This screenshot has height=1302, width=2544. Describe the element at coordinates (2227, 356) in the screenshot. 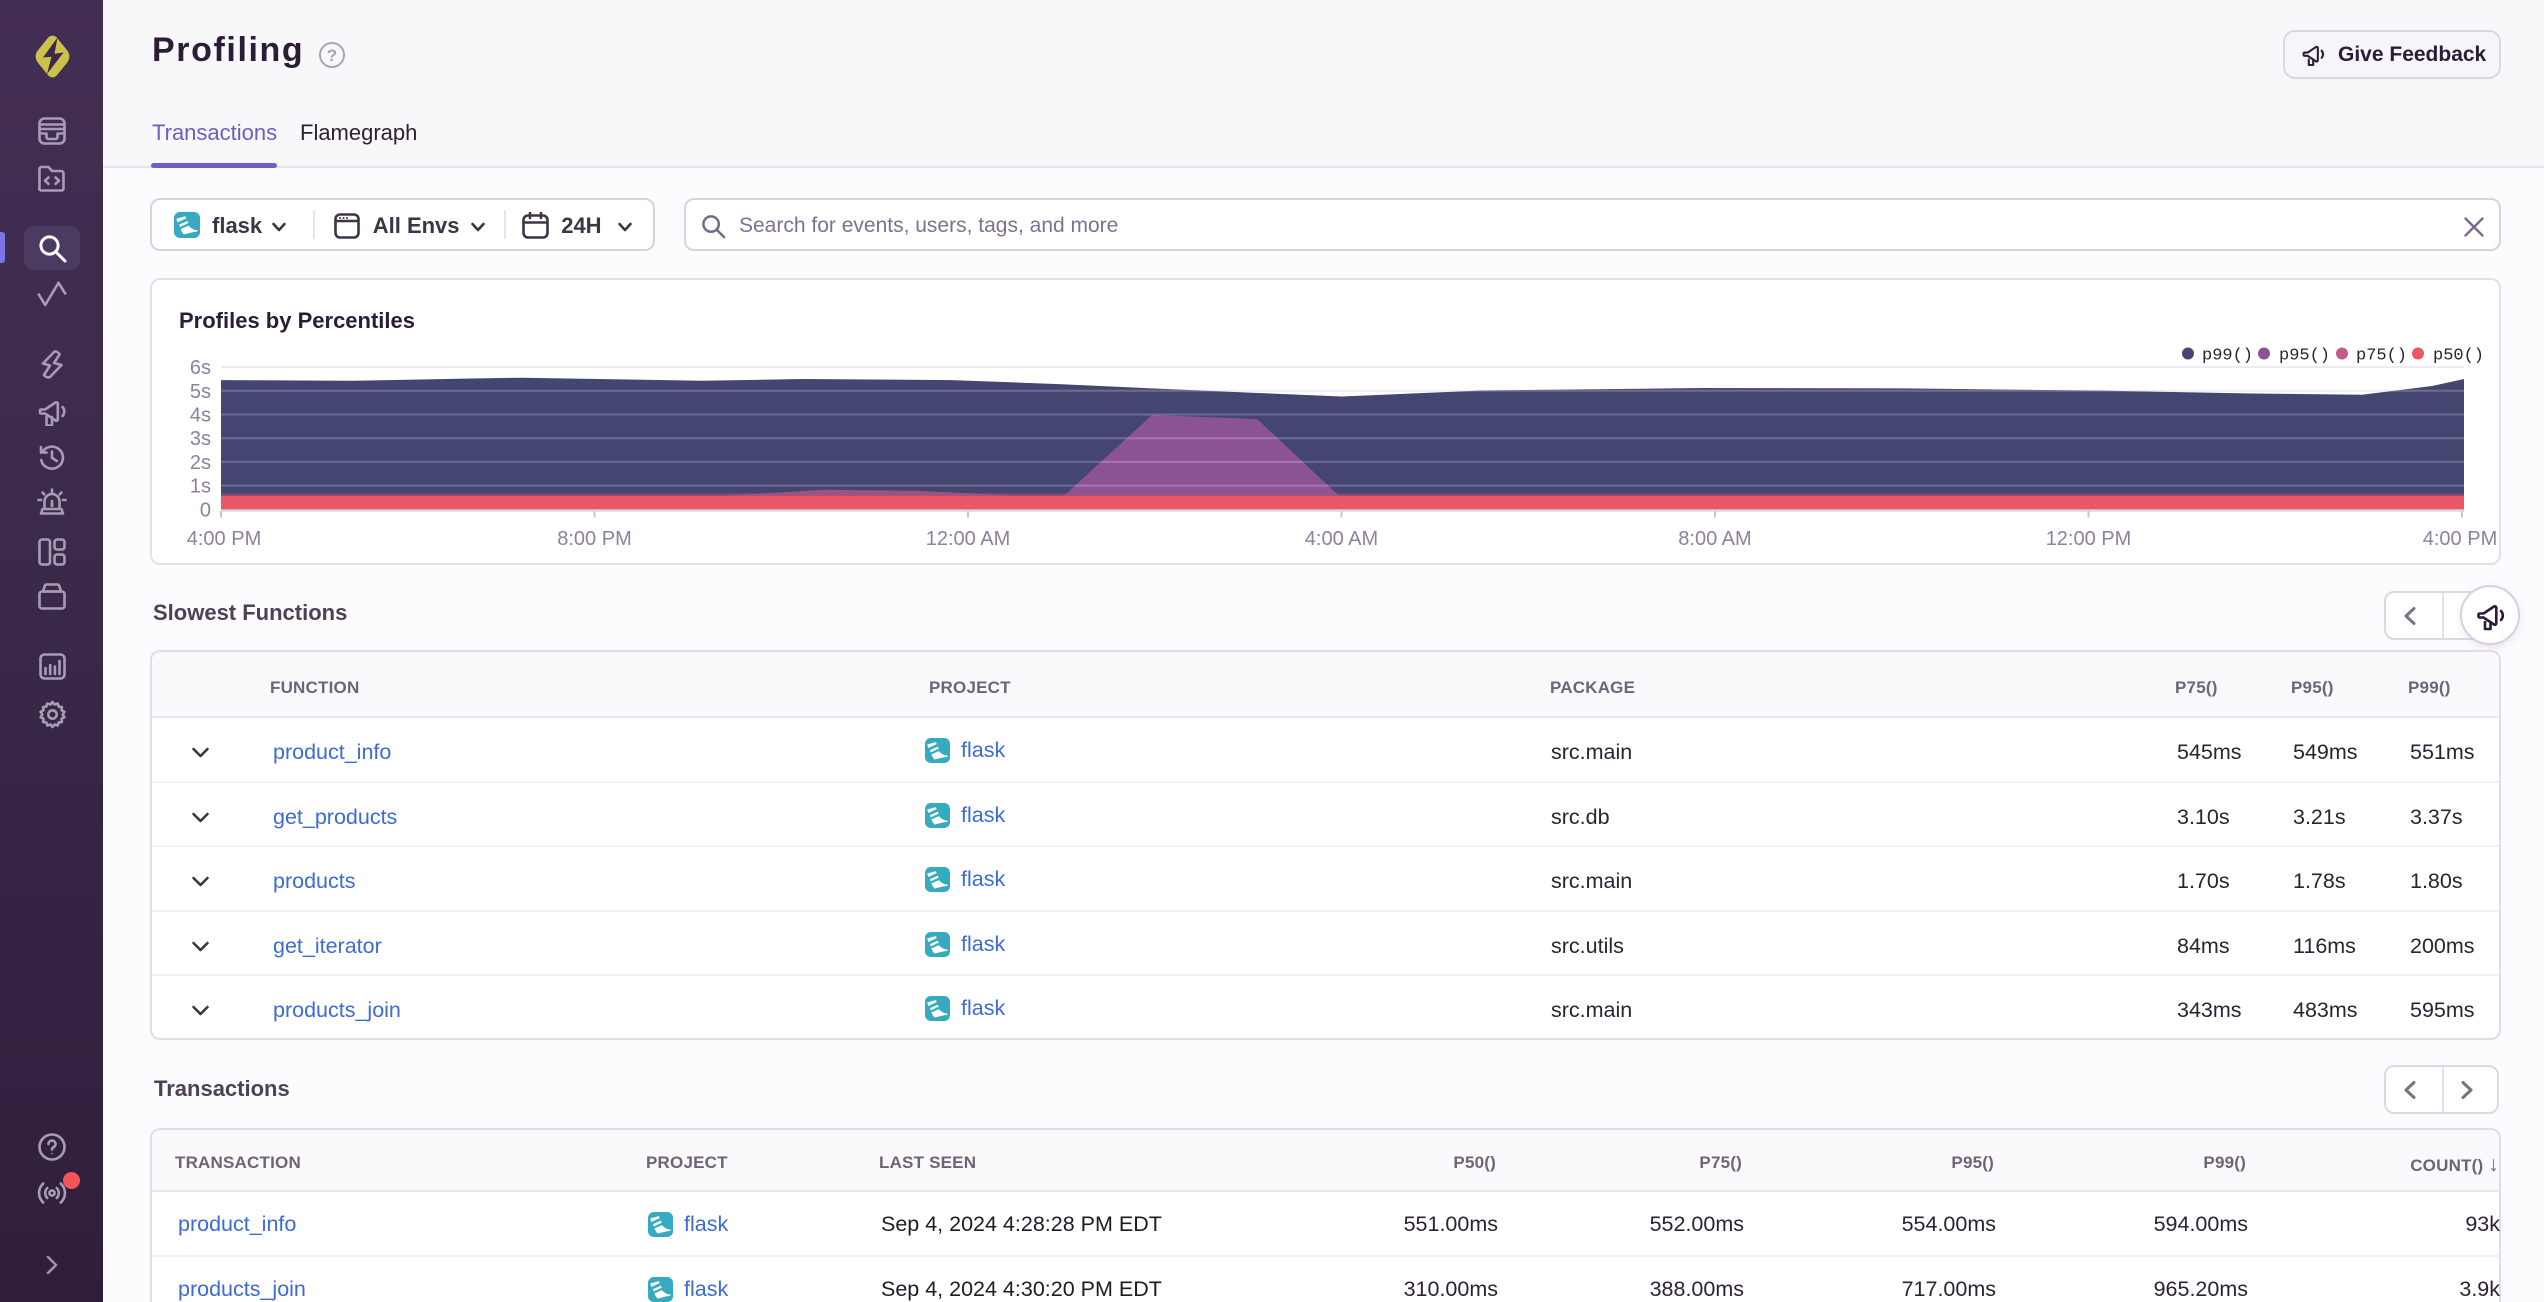

I see `svg-text: p99()` at that location.